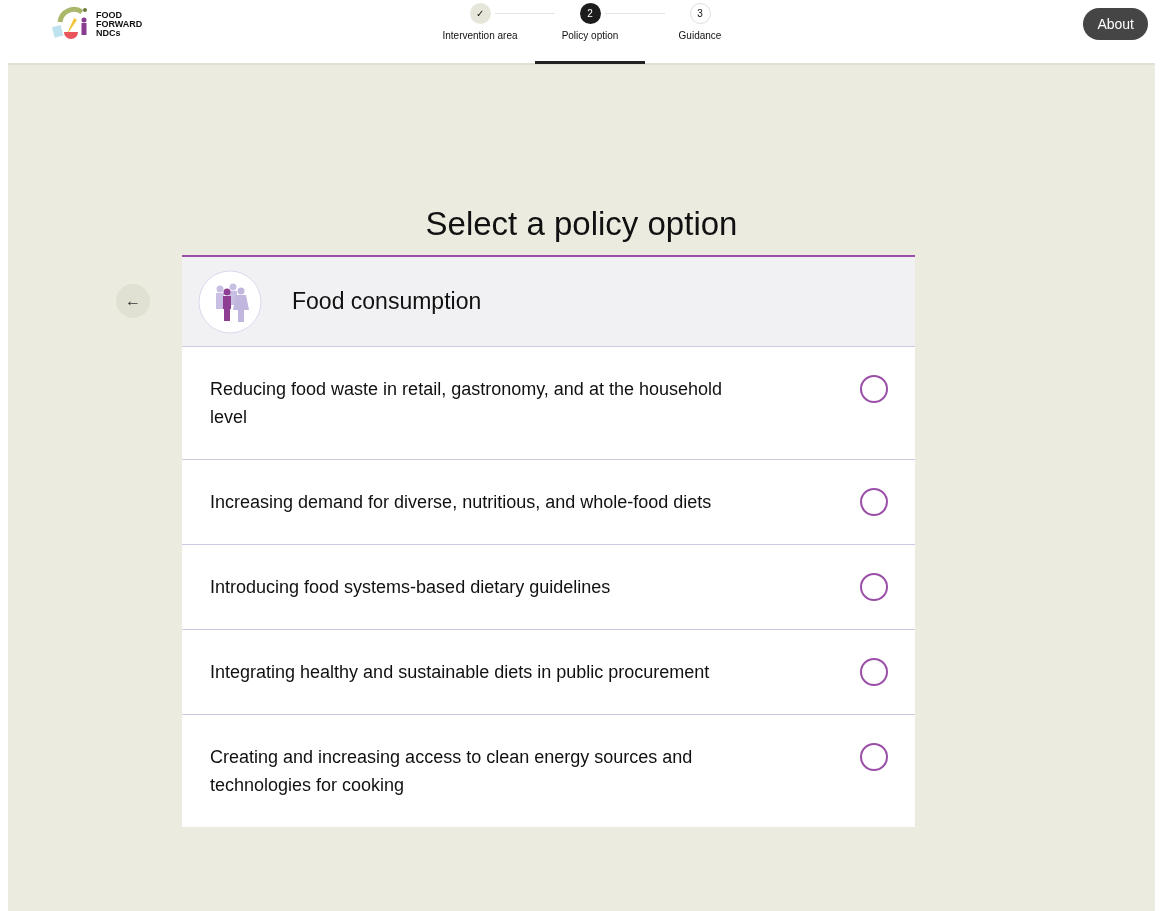 This screenshot has height=911, width=1163. Describe the element at coordinates (387, 301) in the screenshot. I see `category-title: Food consumption` at that location.